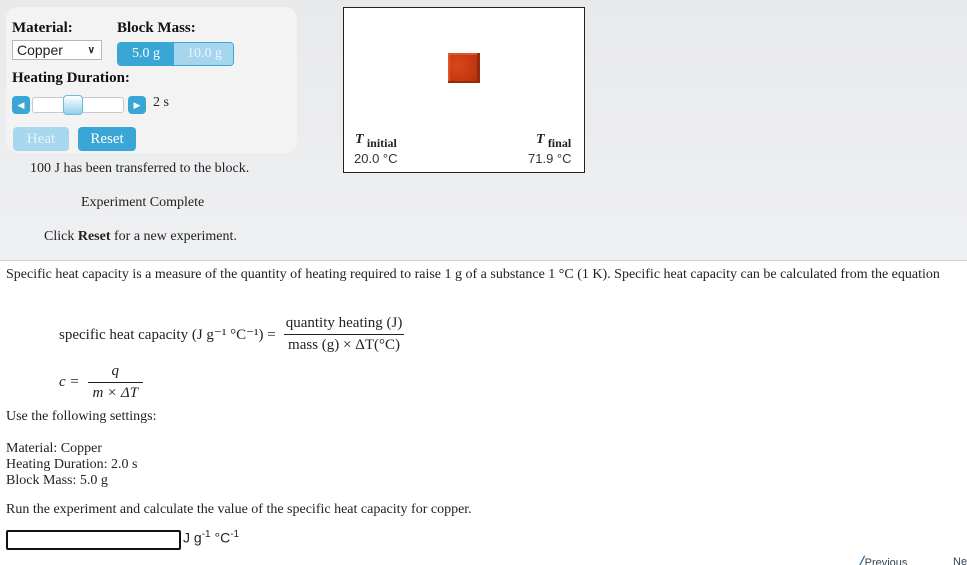 This screenshot has height=565, width=967. What do you see at coordinates (344, 345) in the screenshot?
I see `formula-words-denominator: mass (g) × ΔT(°C)` at bounding box center [344, 345].